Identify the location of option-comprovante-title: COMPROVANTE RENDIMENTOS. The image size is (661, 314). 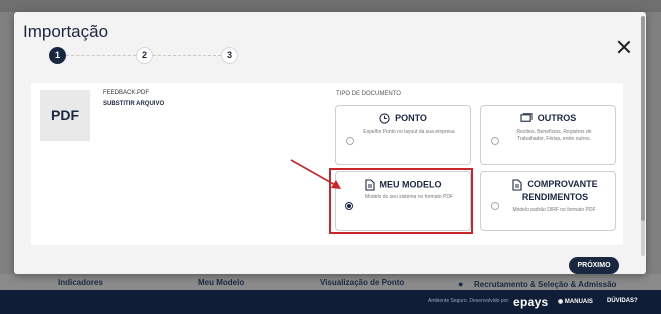
(559, 190).